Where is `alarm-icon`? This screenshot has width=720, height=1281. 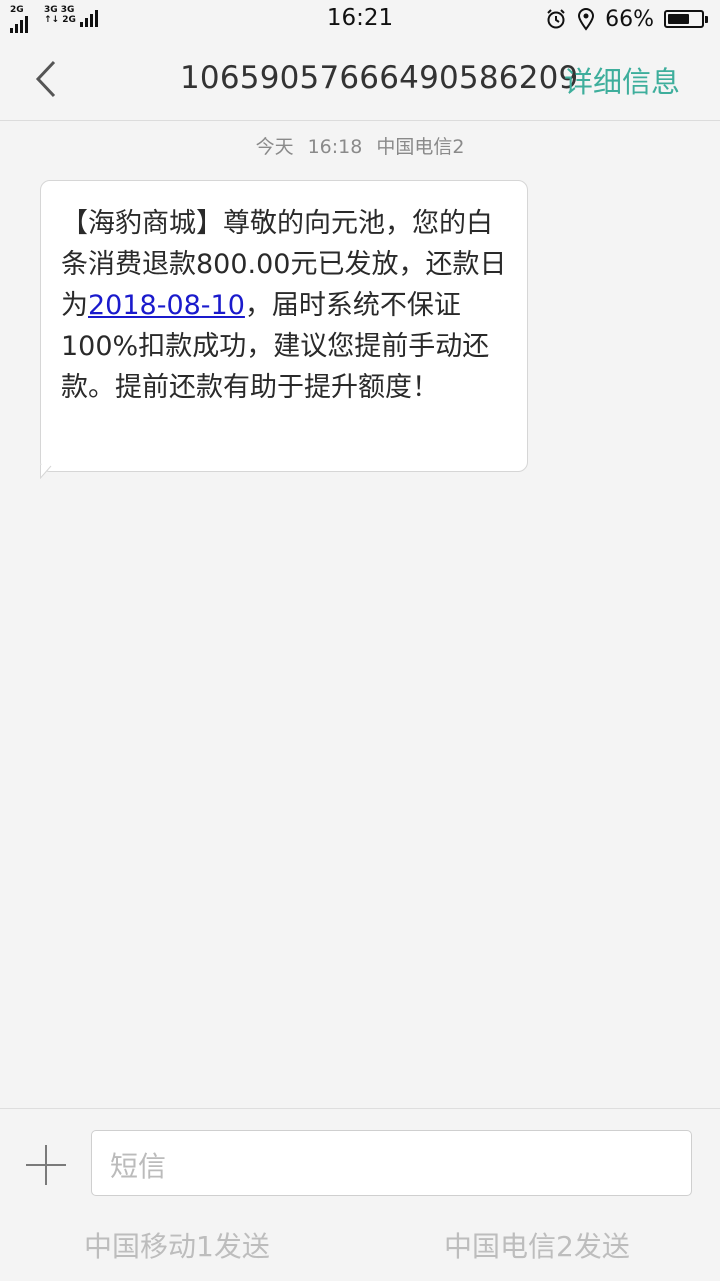
alarm-icon is located at coordinates (556, 19).